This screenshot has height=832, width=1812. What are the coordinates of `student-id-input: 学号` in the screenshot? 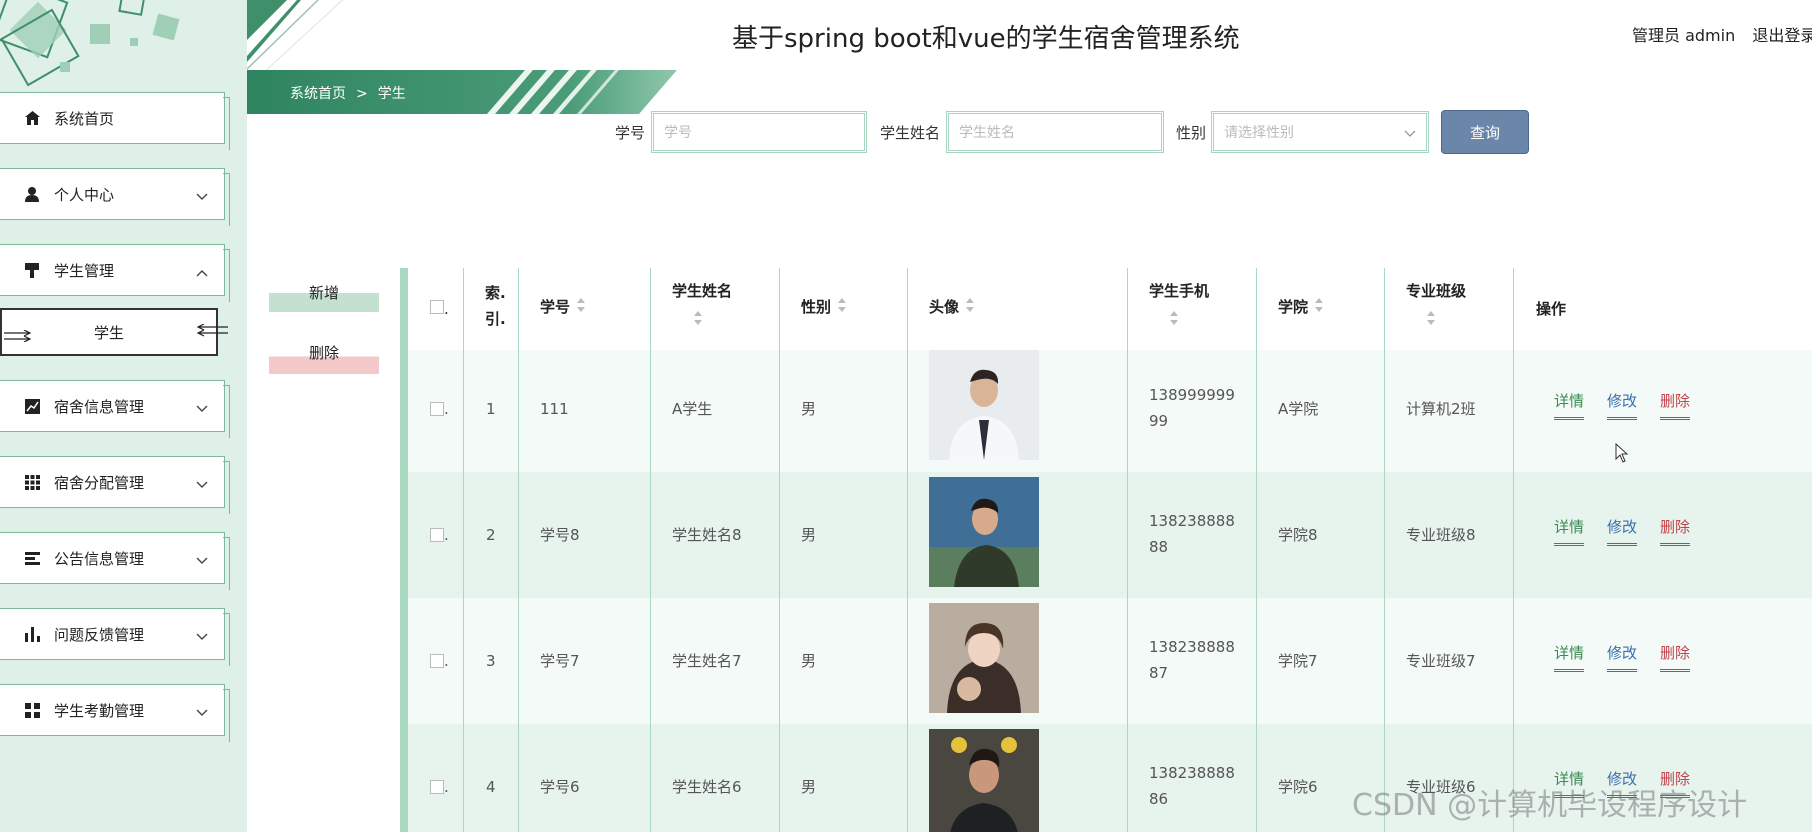 It's located at (759, 132).